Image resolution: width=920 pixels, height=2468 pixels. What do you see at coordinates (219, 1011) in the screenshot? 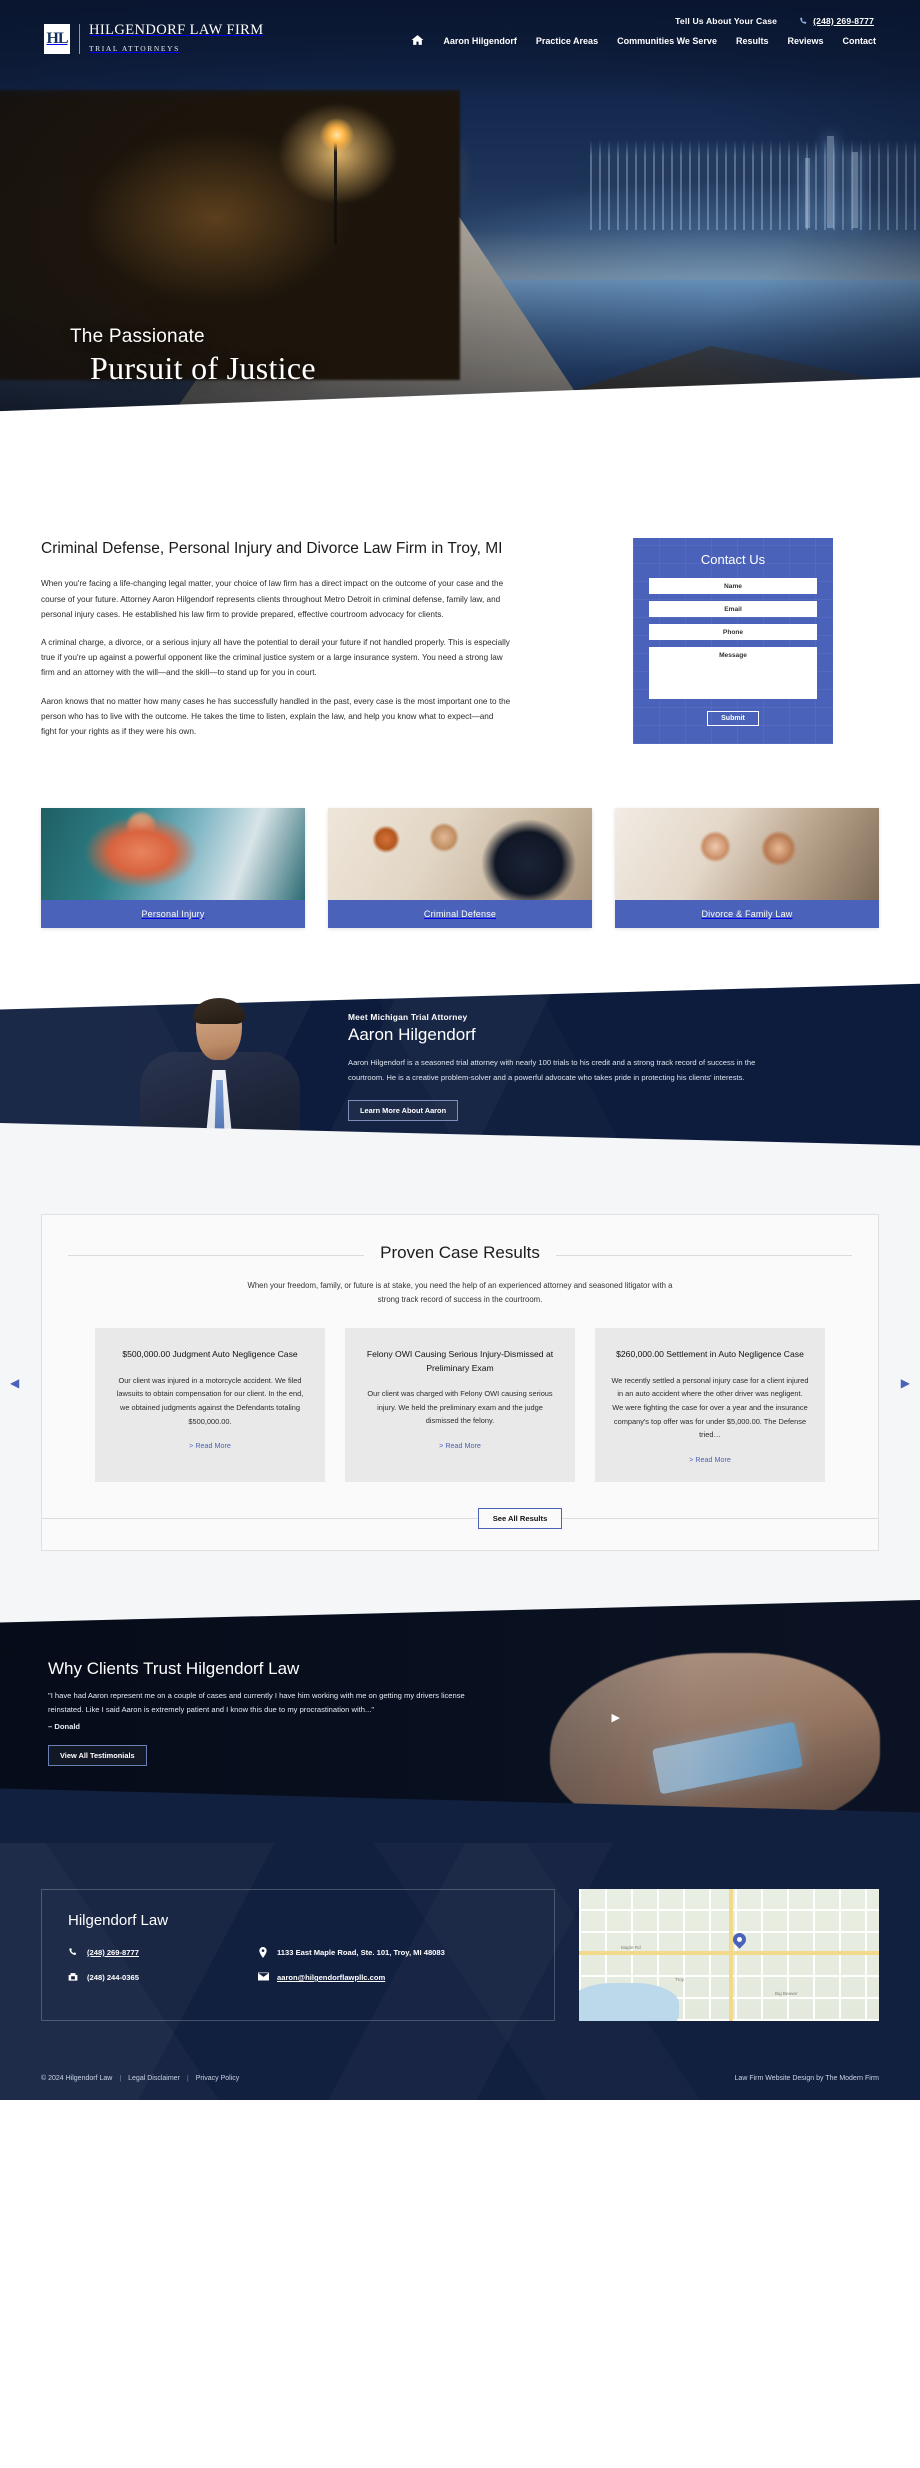
I see `attorney-hair` at bounding box center [219, 1011].